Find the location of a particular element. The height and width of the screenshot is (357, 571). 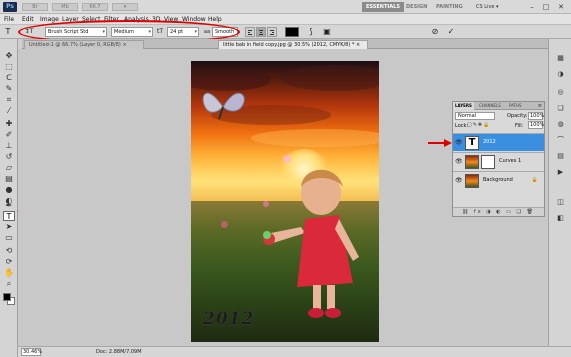

color-swatches is located at coordinates (9, 299).